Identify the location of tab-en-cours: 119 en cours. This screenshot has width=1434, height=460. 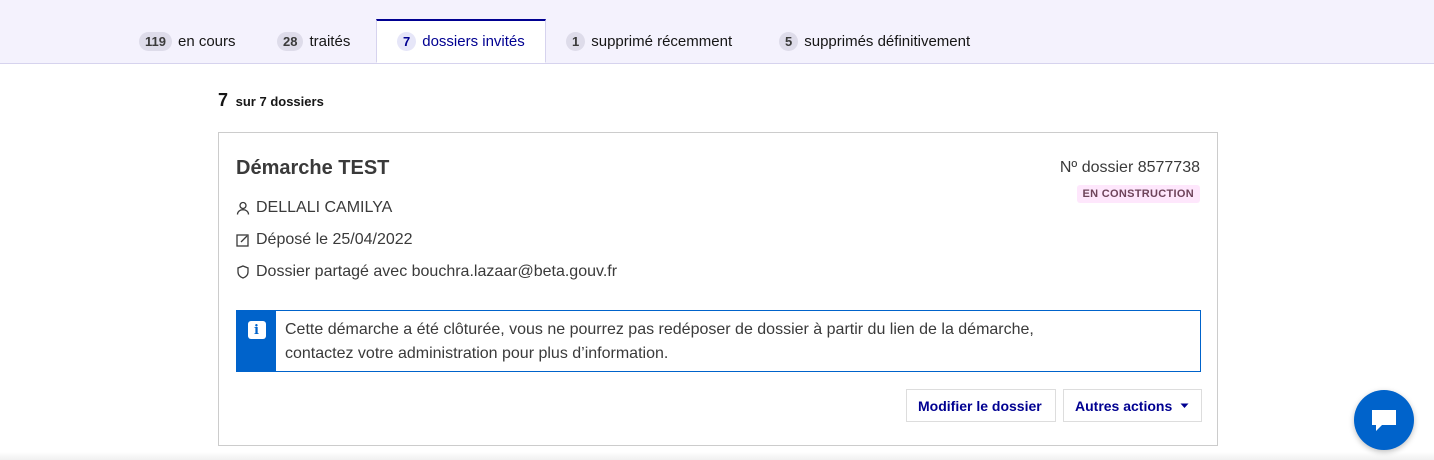
(187, 41).